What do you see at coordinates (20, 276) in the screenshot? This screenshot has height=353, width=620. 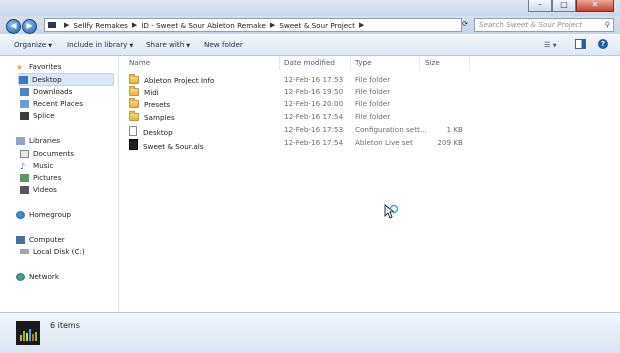 I see `network-icon` at bounding box center [20, 276].